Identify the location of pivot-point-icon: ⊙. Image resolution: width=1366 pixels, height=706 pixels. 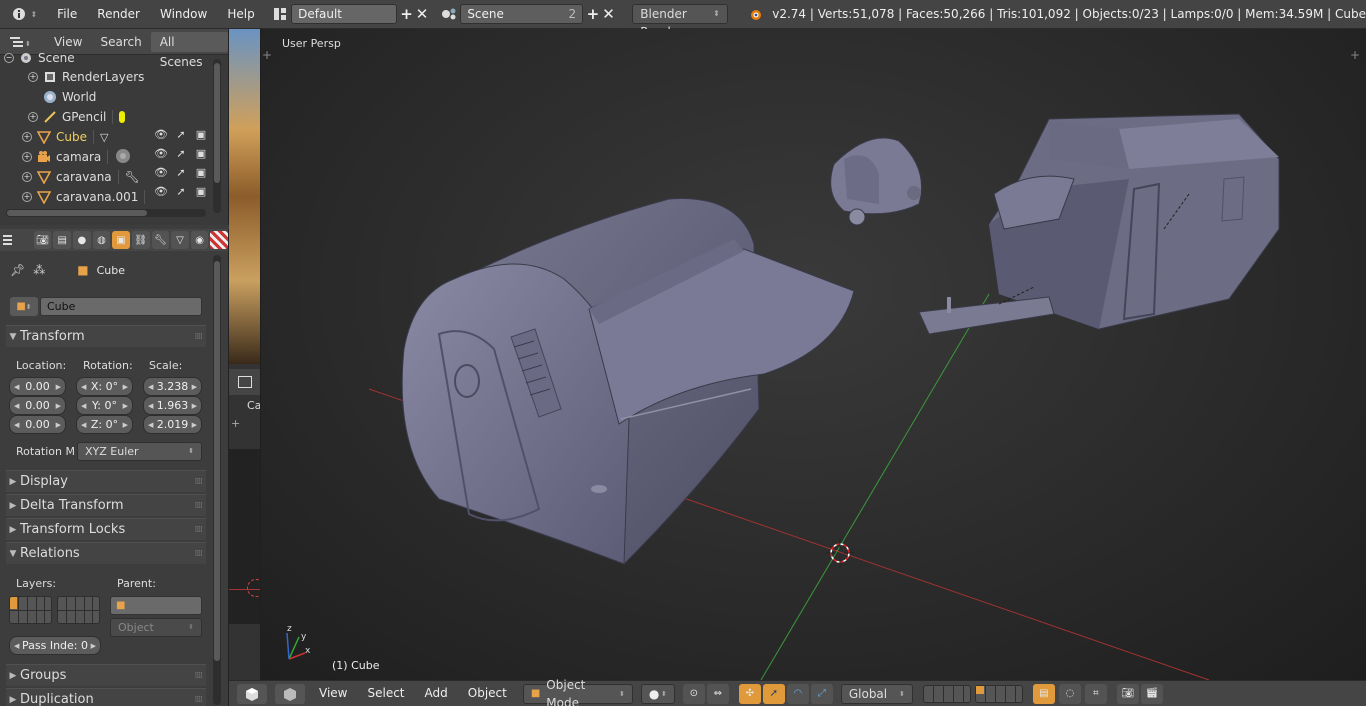
(693, 693).